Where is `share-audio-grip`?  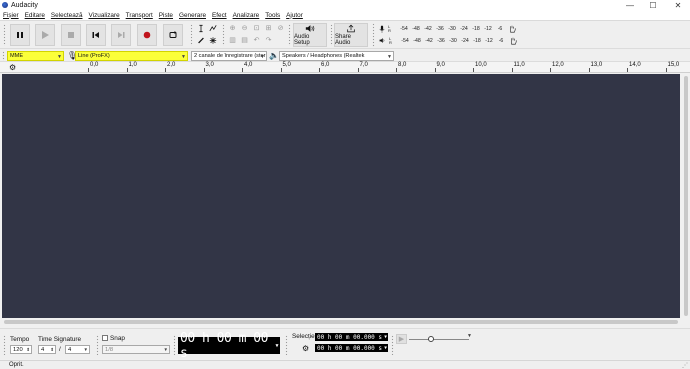 share-audio-grip is located at coordinates (331, 35).